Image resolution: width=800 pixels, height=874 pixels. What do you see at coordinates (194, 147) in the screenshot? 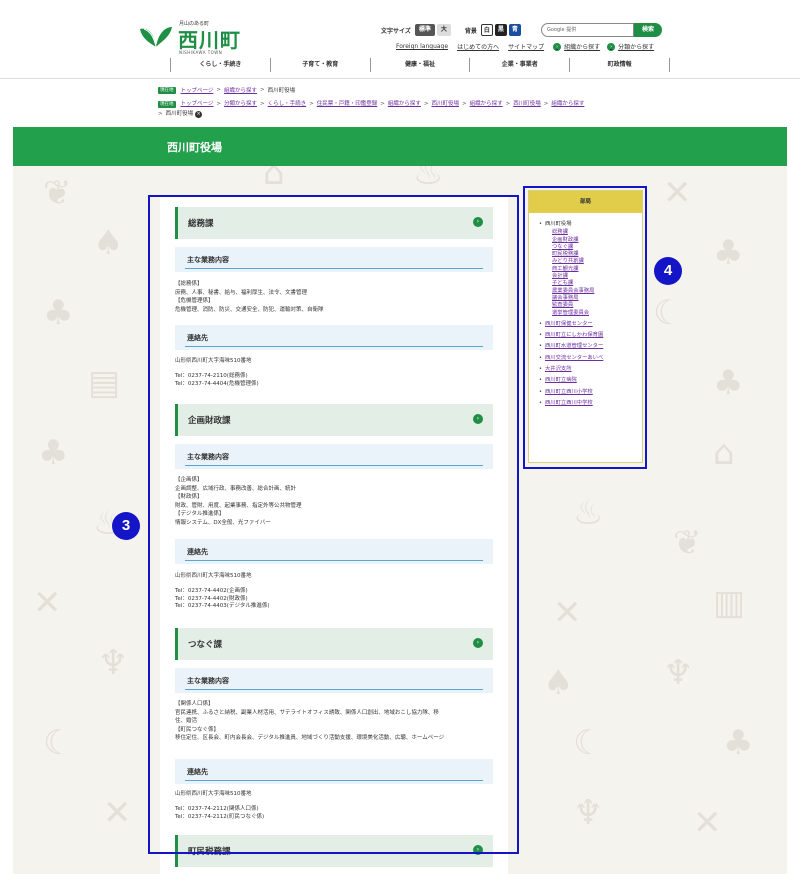
I see `page-title: 西川町役場` at bounding box center [194, 147].